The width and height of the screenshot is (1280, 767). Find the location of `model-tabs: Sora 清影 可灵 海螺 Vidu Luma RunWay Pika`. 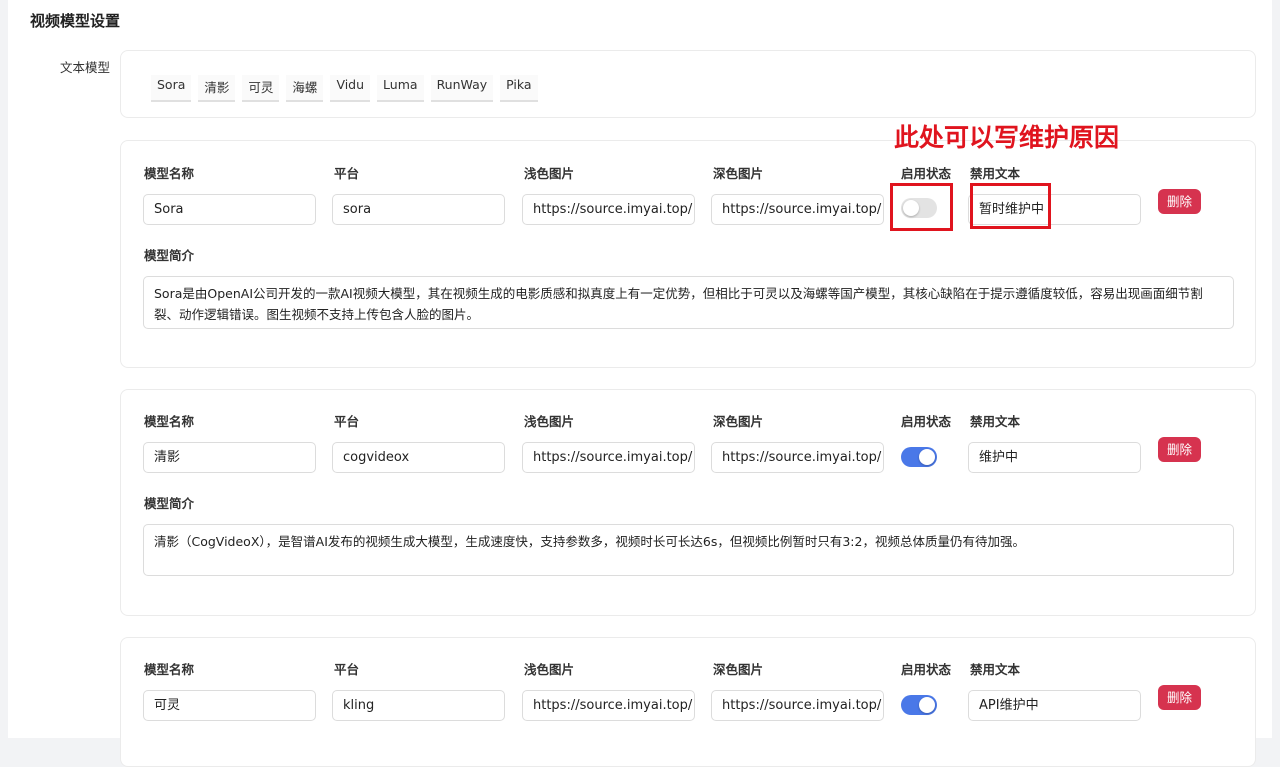

model-tabs: Sora 清影 可灵 海螺 Vidu Luma RunWay Pika is located at coordinates (344, 88).